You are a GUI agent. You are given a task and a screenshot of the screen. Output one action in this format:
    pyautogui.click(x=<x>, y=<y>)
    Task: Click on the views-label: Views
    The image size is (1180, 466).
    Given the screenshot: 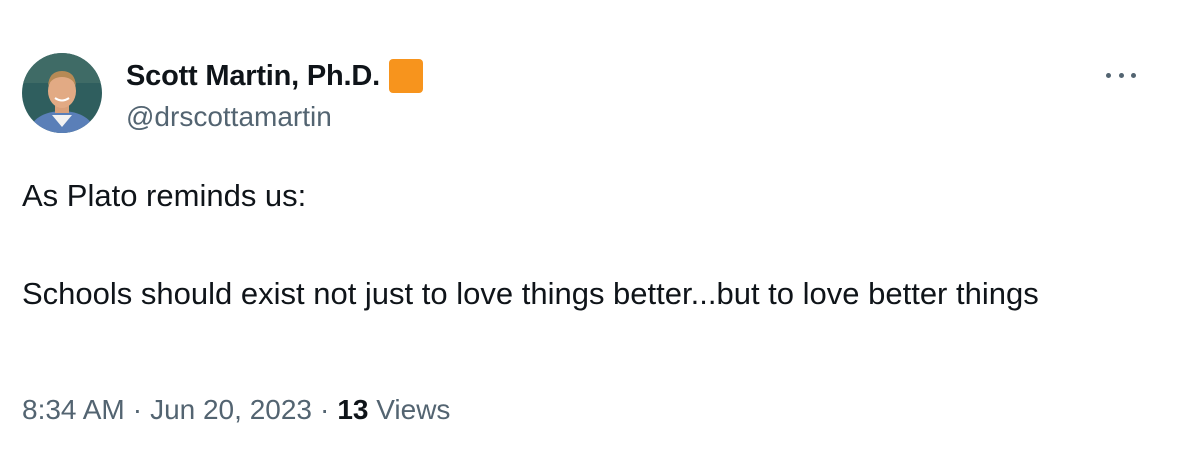 What is the action you would take?
    pyautogui.click(x=413, y=409)
    